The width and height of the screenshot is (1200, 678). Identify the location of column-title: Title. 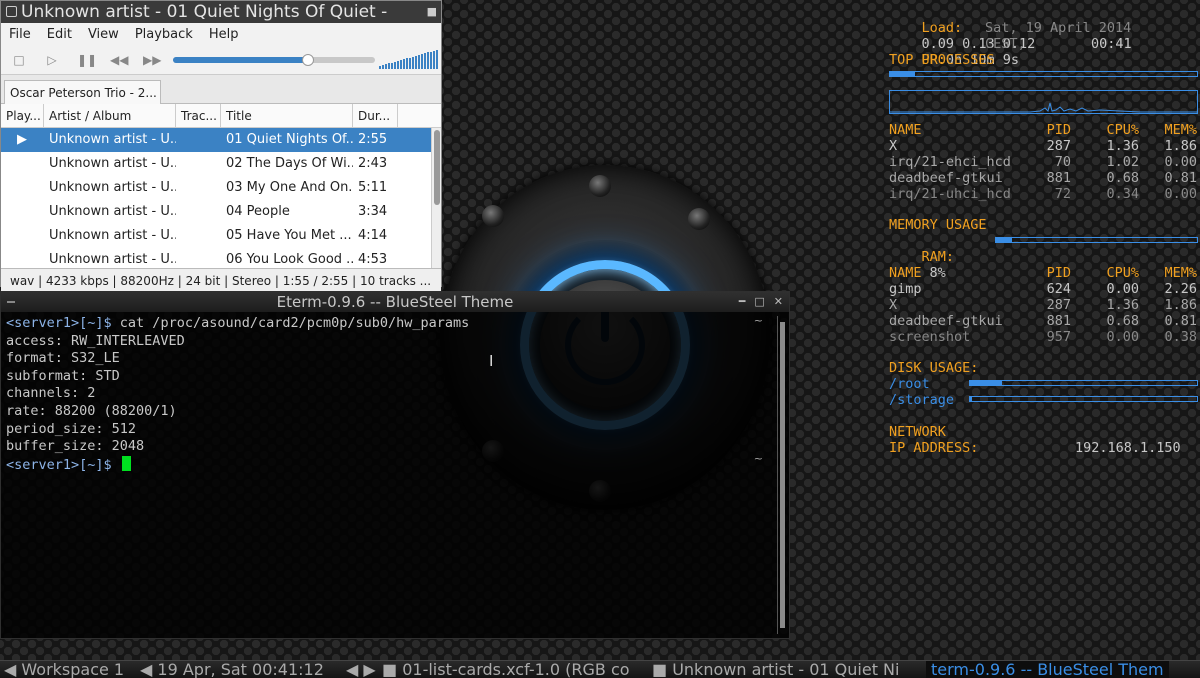
(287, 115).